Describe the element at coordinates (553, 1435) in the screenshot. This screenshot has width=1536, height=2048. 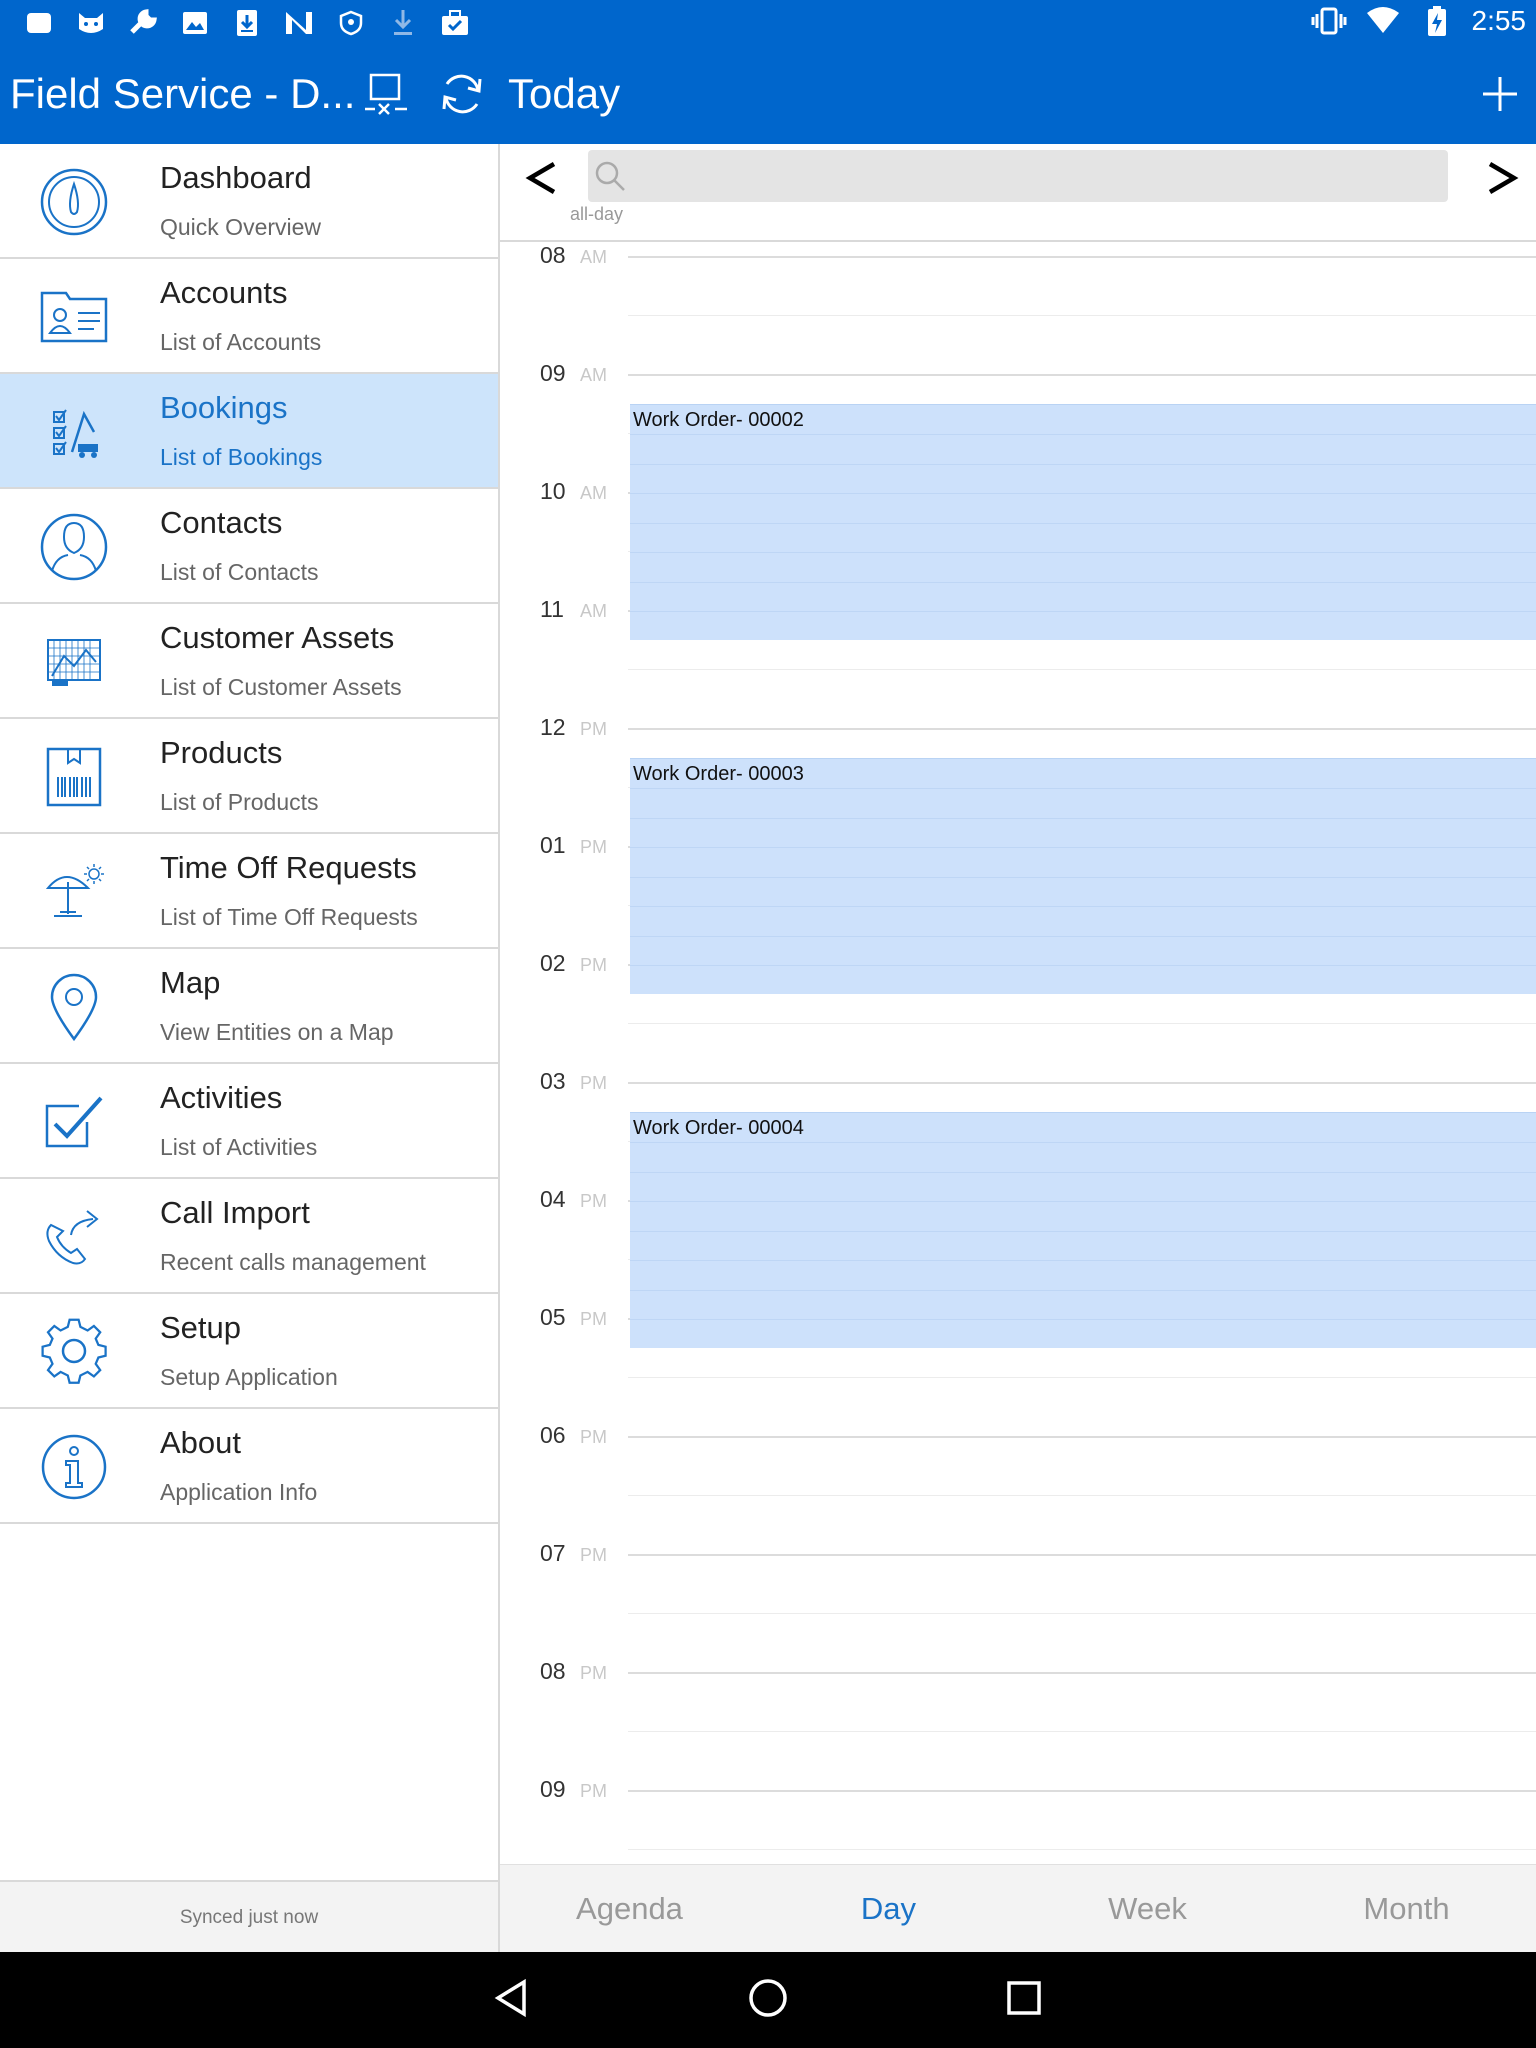
I see `hour-label: 06` at that location.